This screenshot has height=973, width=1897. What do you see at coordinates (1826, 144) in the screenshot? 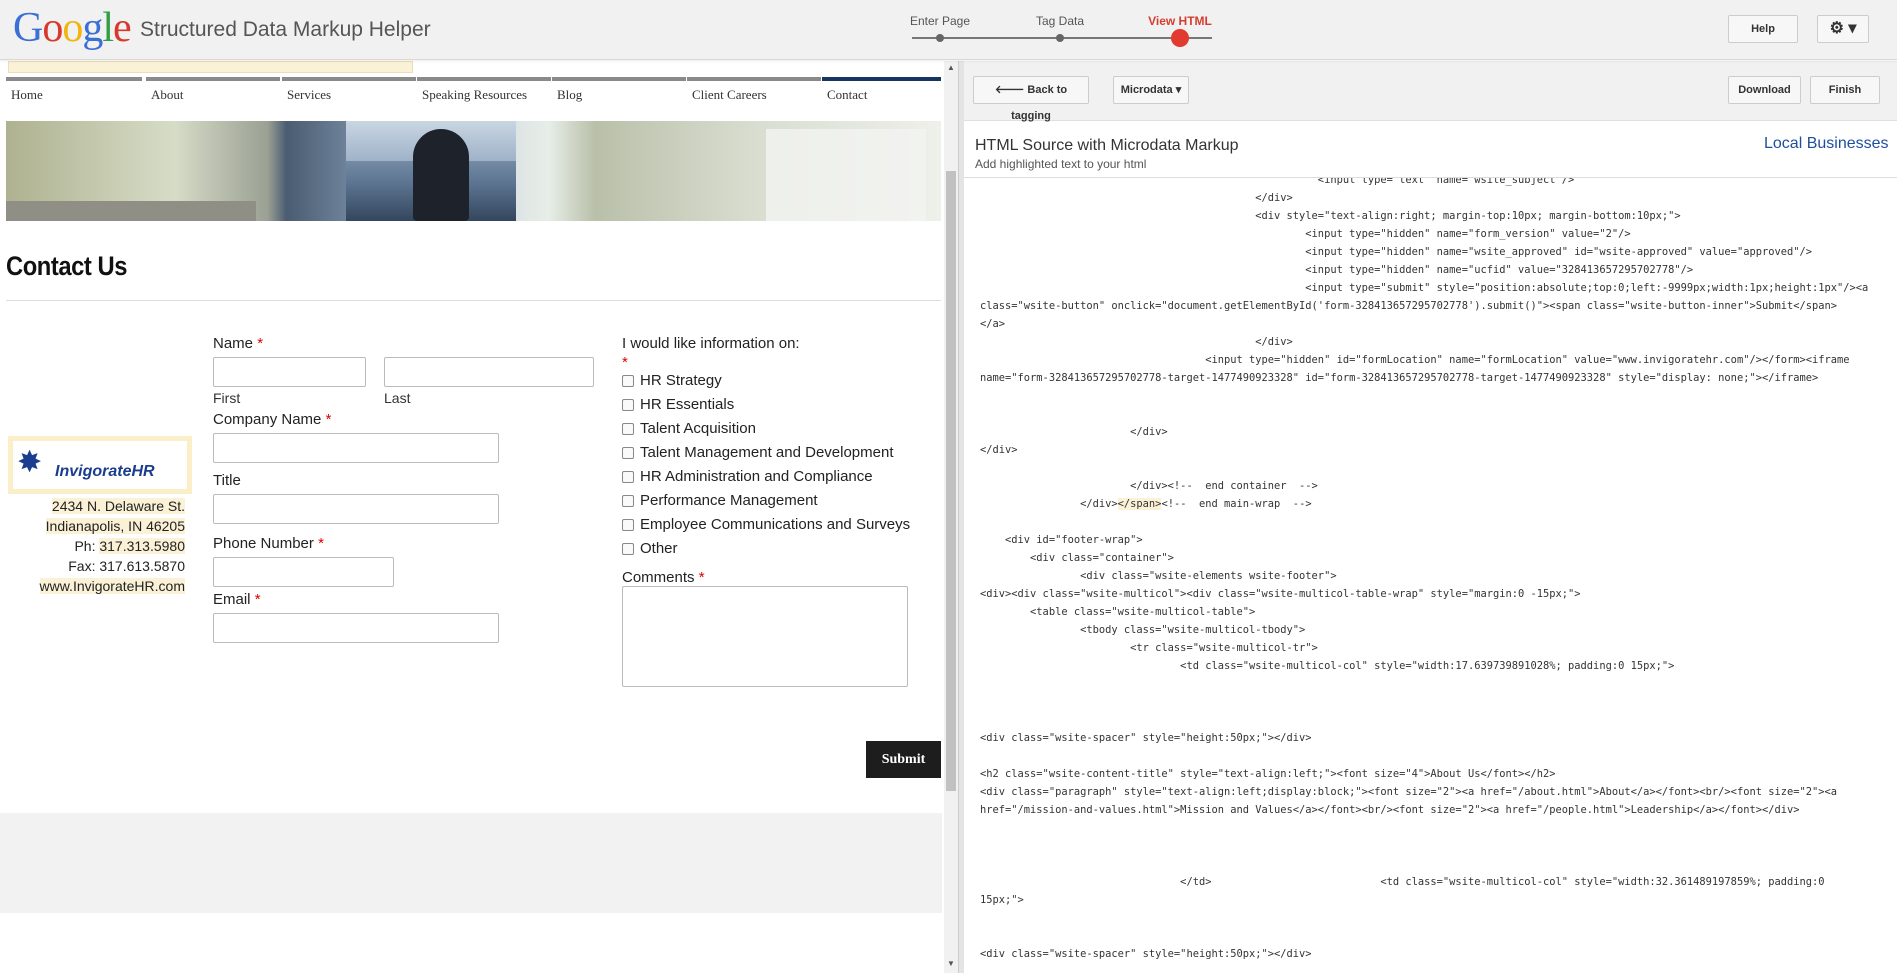
I see `schema-type-link: Local Businesses` at bounding box center [1826, 144].